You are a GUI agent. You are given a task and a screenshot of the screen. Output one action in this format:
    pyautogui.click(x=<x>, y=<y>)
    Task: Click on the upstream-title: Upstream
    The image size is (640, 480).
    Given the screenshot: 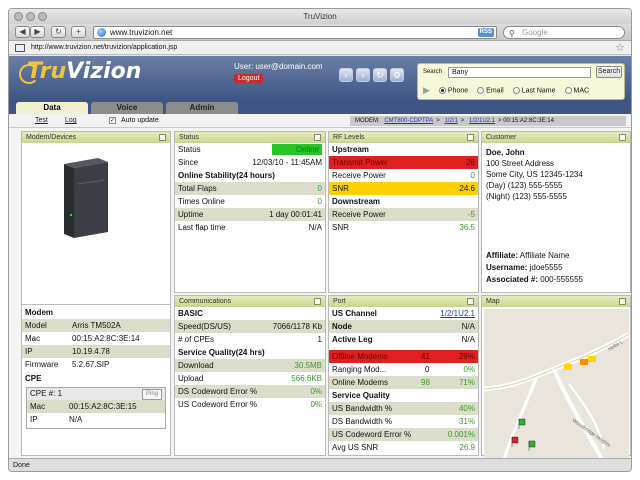 What is the action you would take?
    pyautogui.click(x=350, y=149)
    